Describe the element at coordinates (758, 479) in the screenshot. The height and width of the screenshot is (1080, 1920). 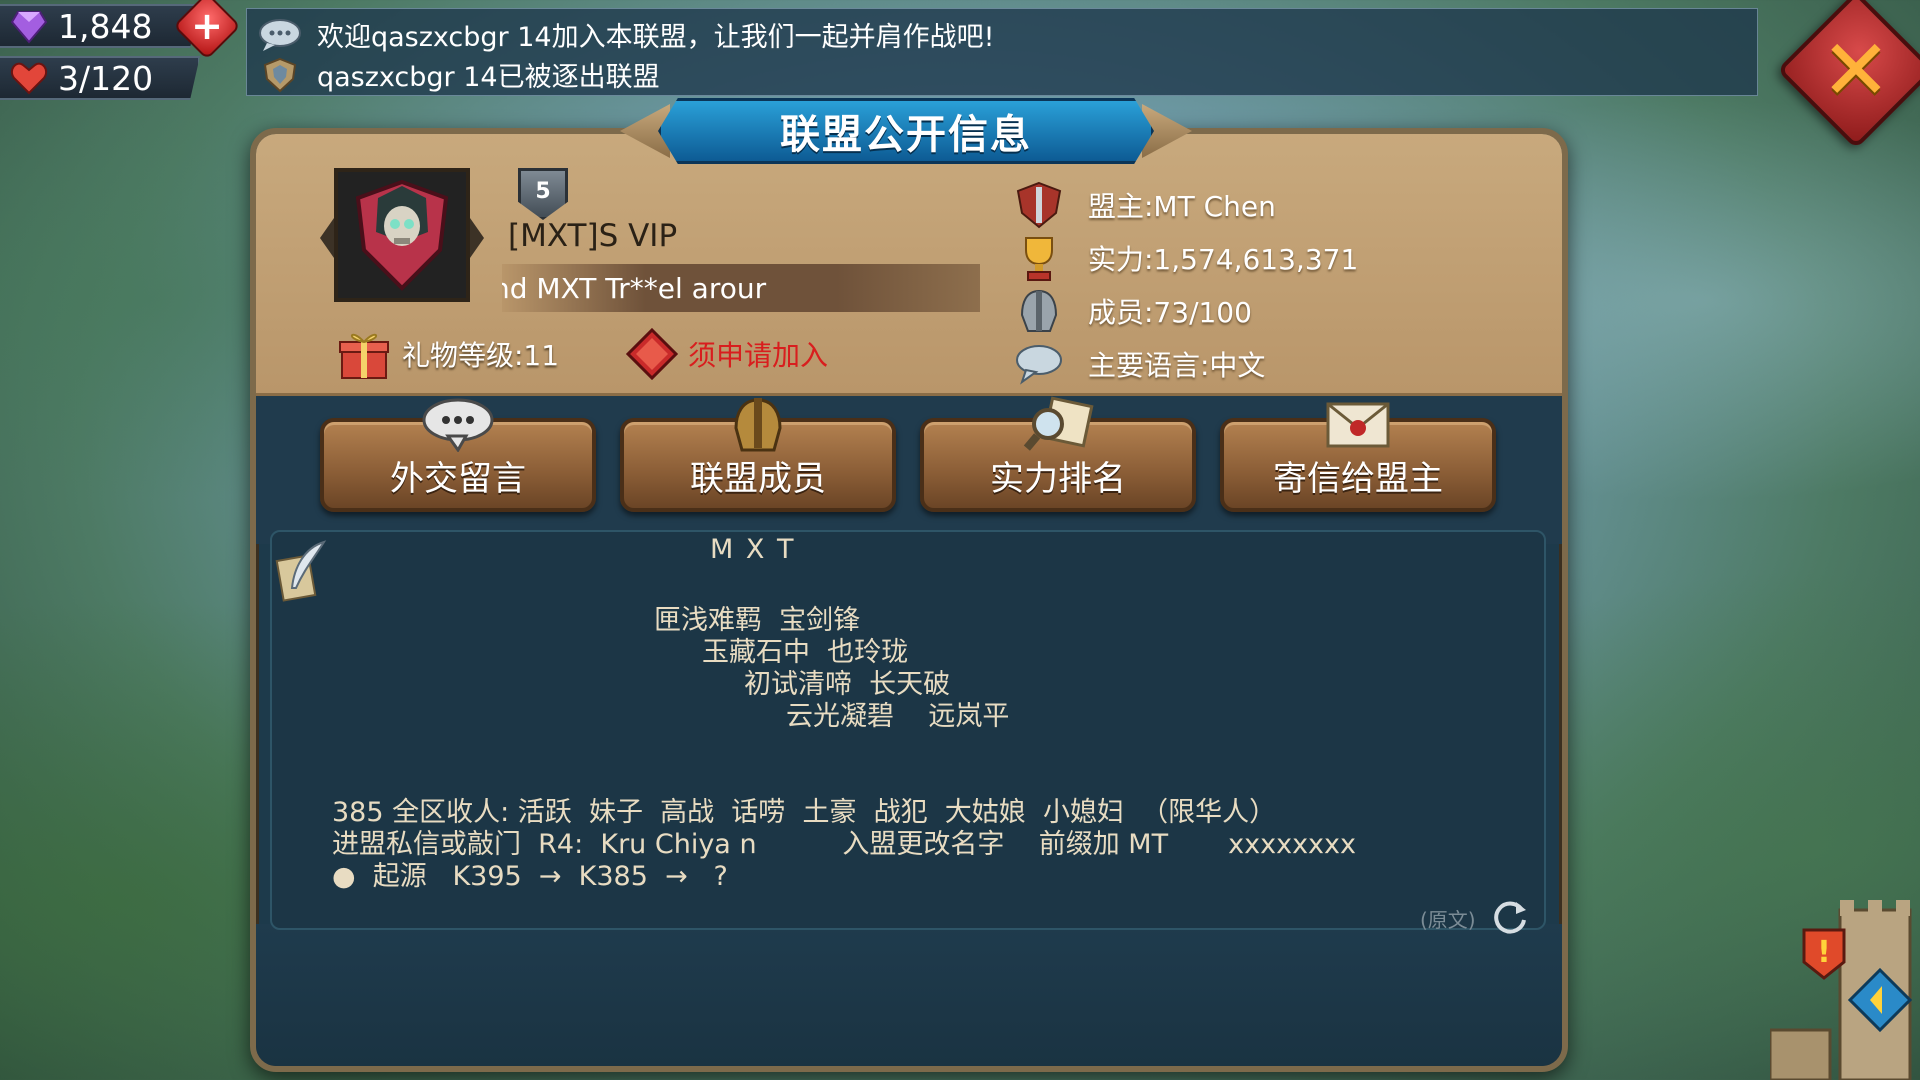
I see `alliance-members-label: 联盟成员` at that location.